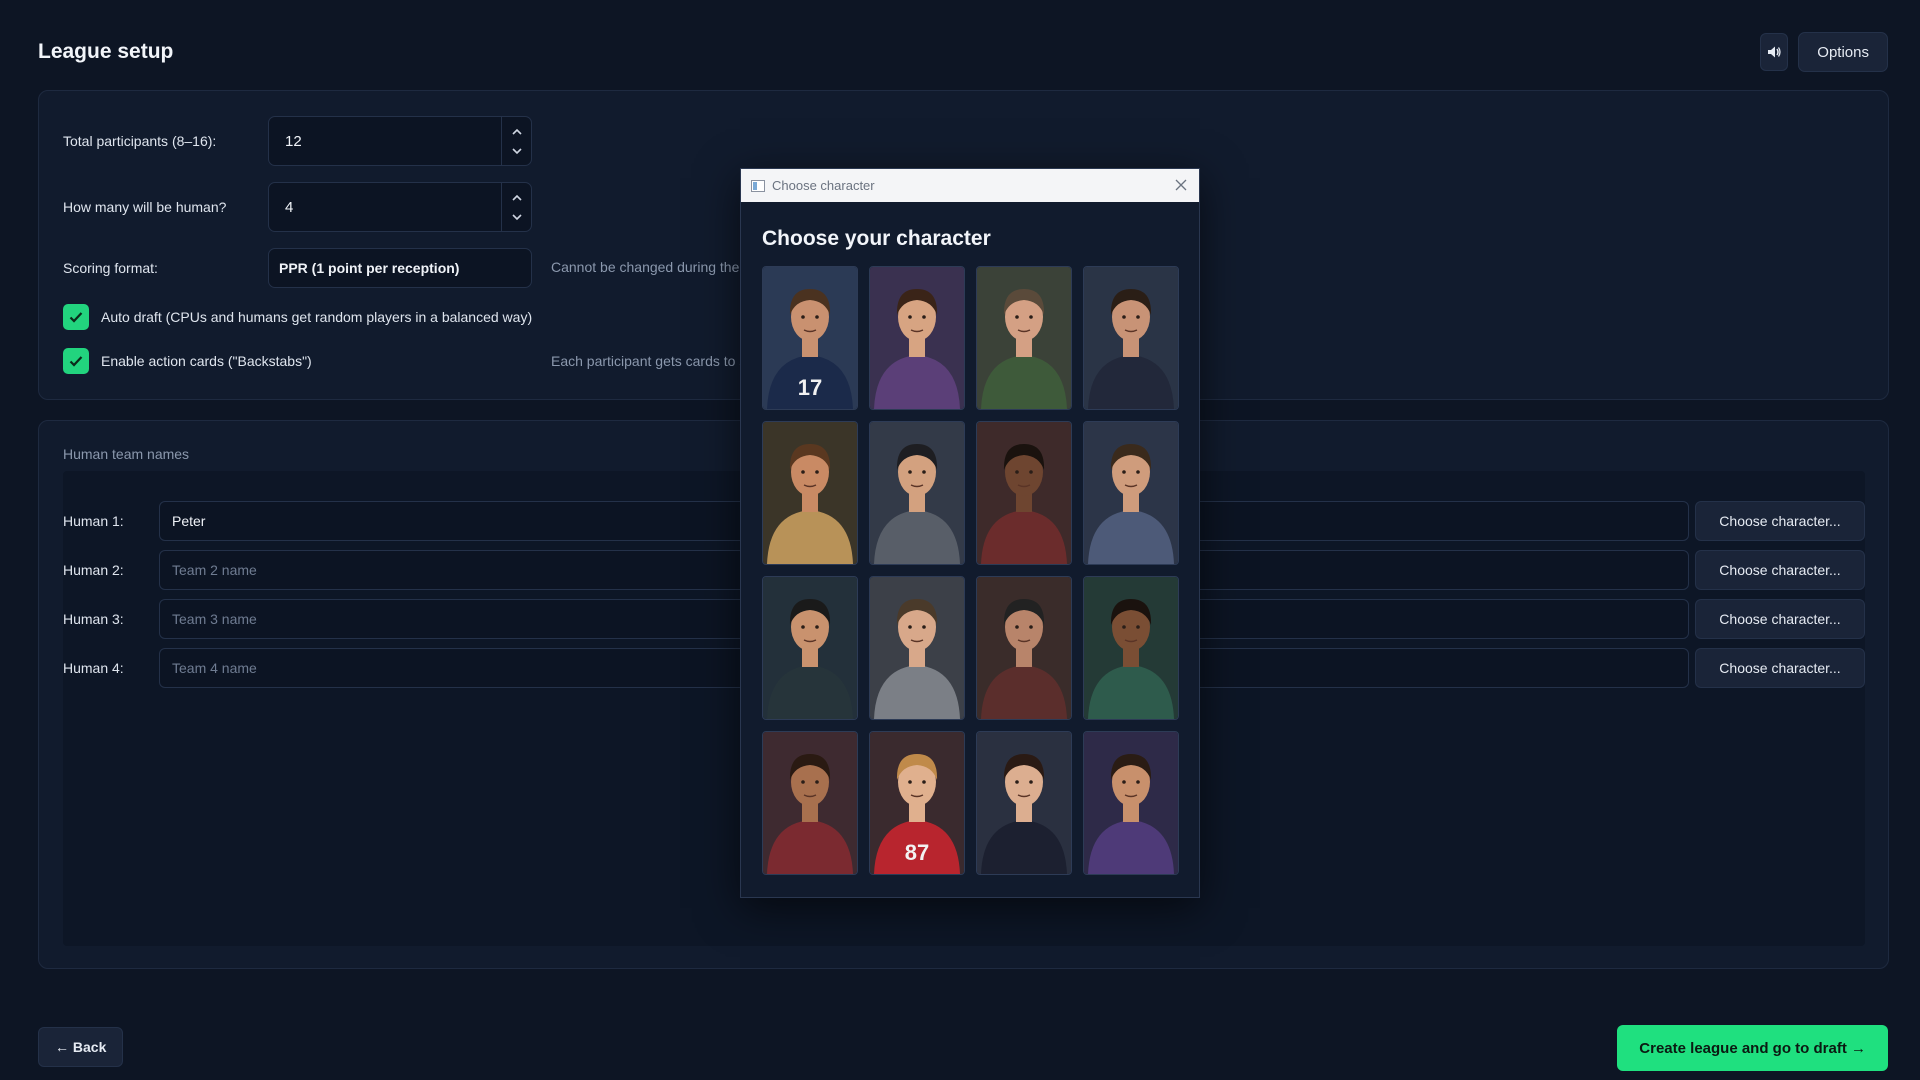 This screenshot has width=1920, height=1080. What do you see at coordinates (126, 454) in the screenshot?
I see `section-title: Human team names` at bounding box center [126, 454].